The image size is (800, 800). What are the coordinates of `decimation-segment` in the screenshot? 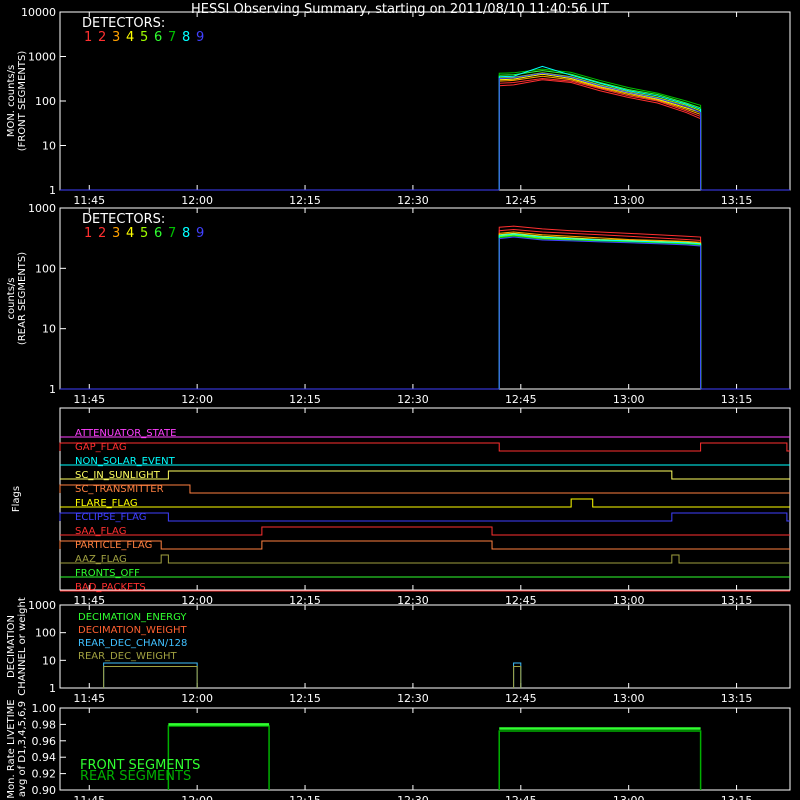 It's located at (517, 676).